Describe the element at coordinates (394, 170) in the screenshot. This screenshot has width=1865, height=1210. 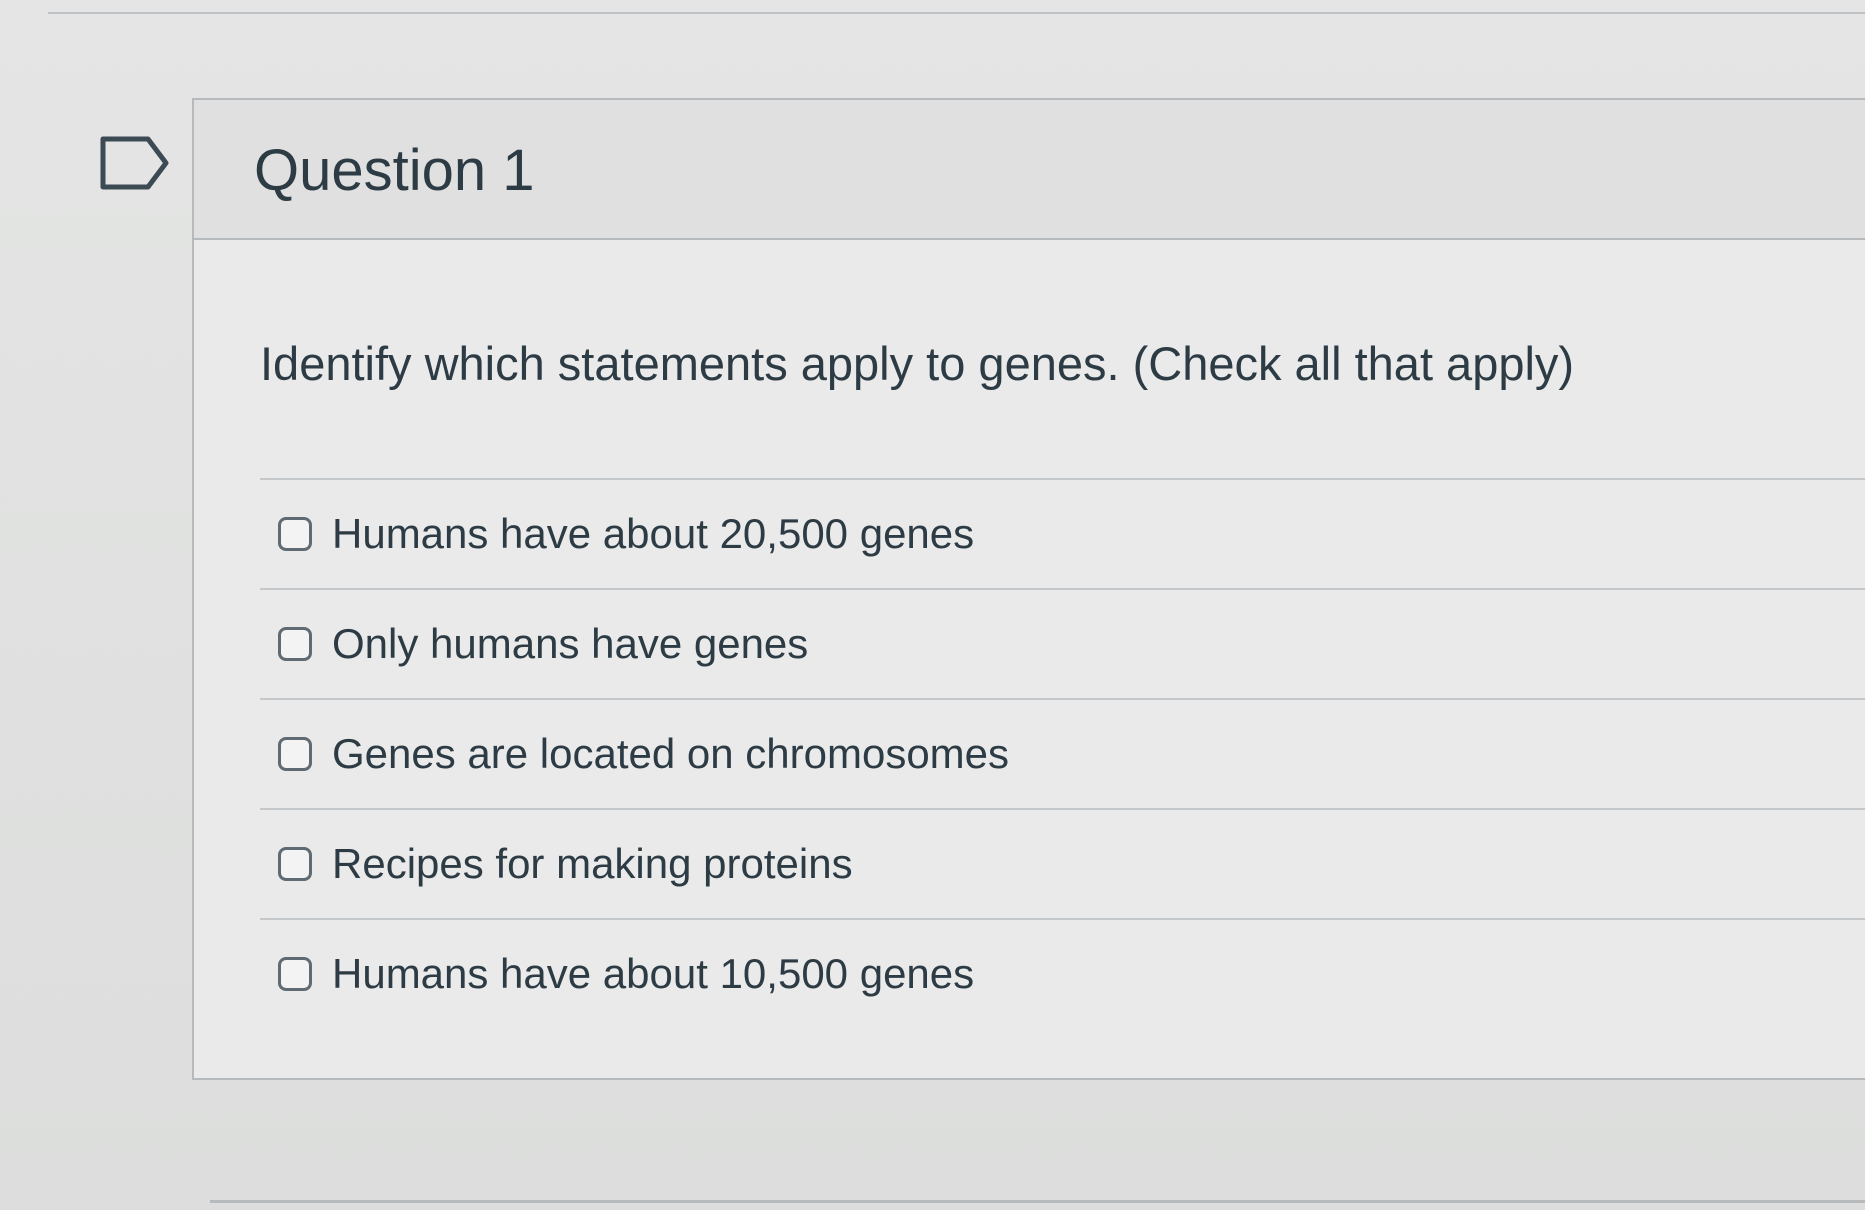
I see `question-title: Question 1` at that location.